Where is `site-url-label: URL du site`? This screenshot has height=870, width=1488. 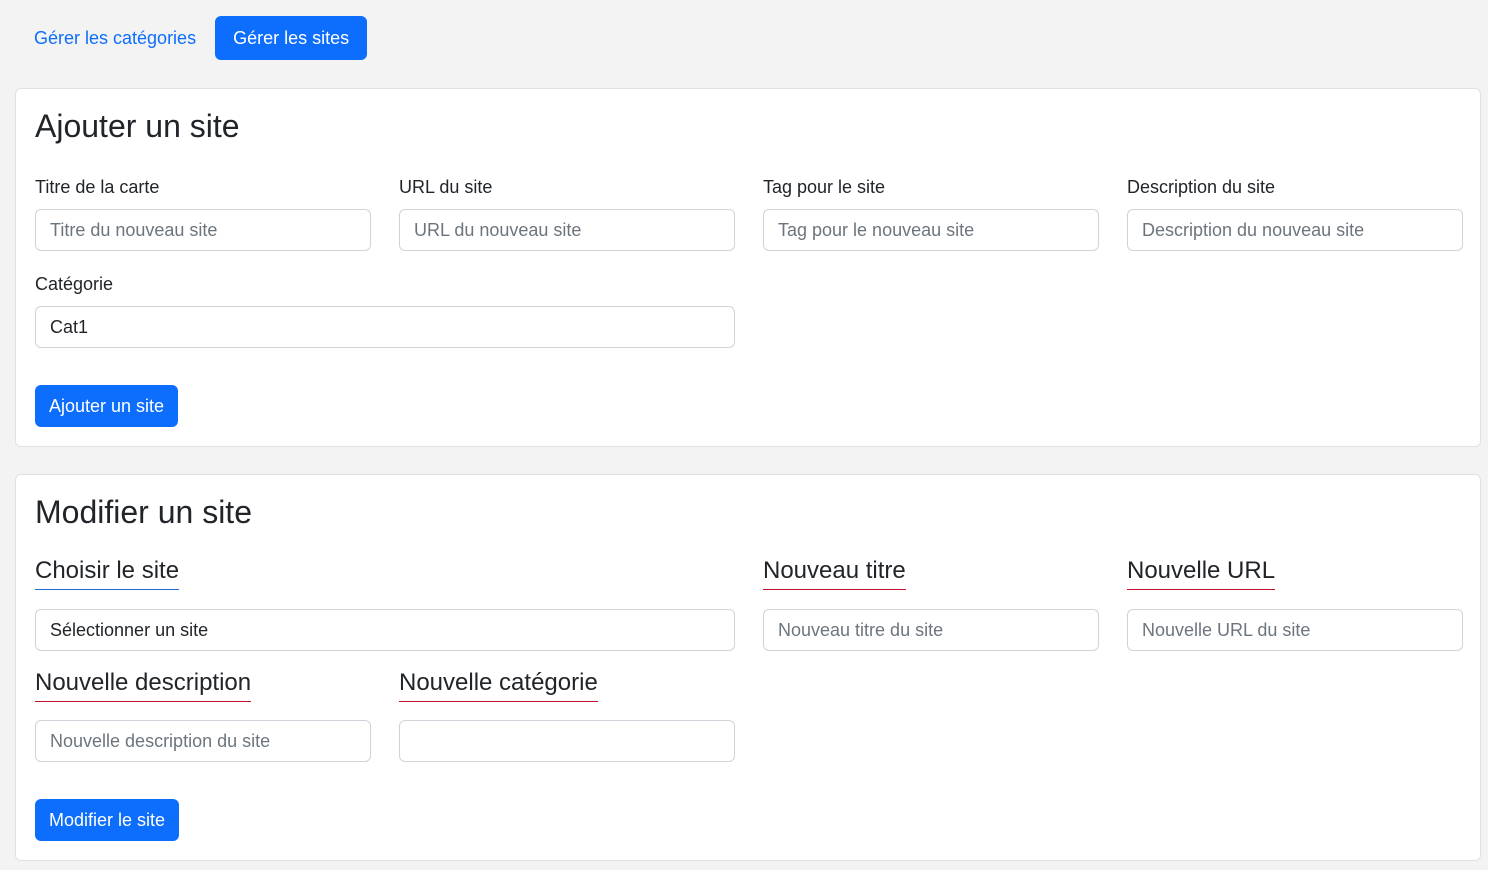 site-url-label: URL du site is located at coordinates (446, 187).